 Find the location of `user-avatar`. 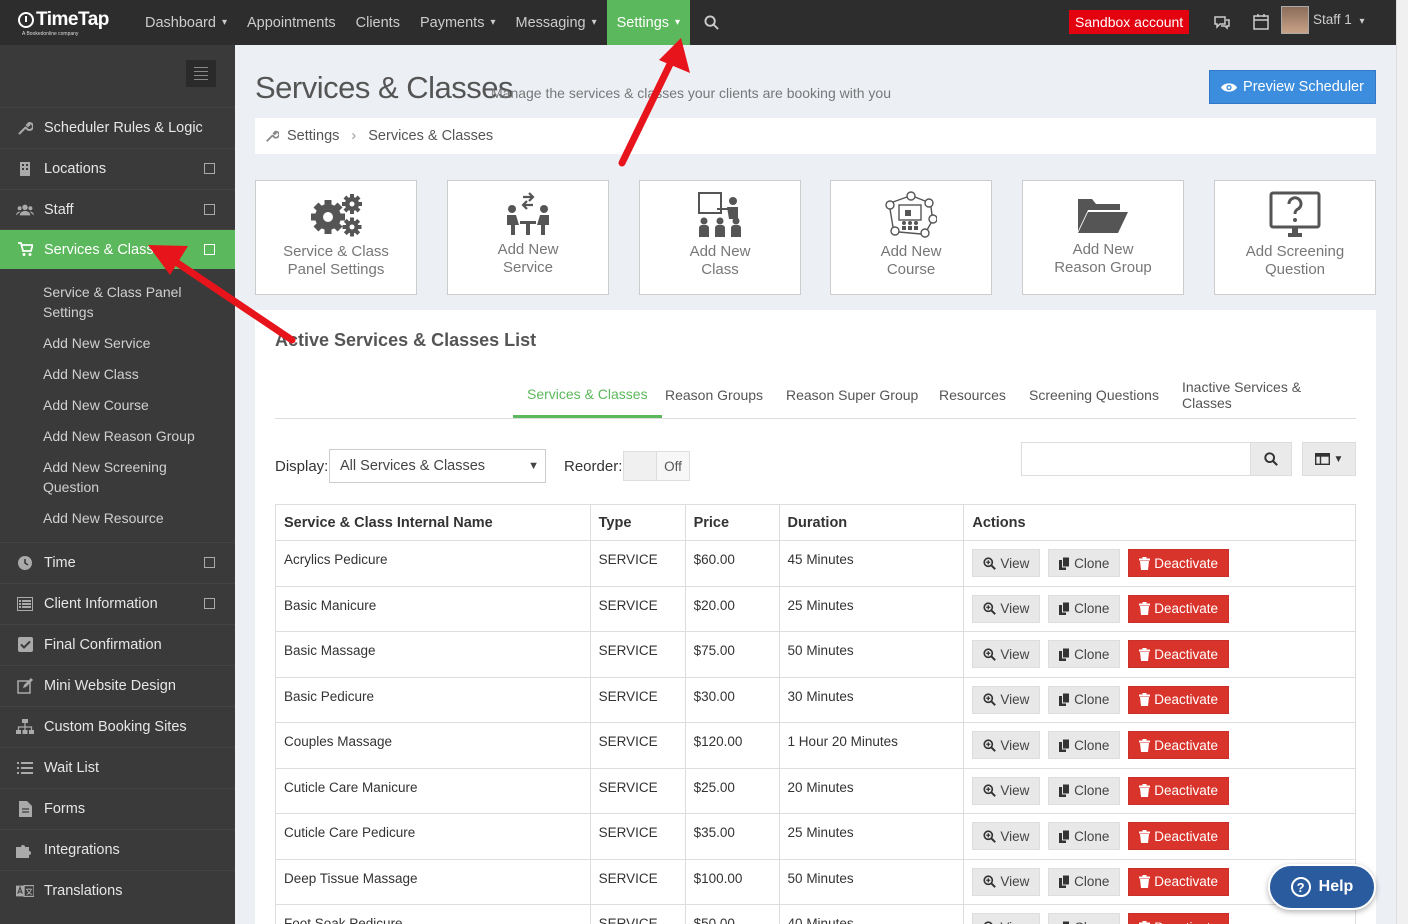

user-avatar is located at coordinates (1295, 20).